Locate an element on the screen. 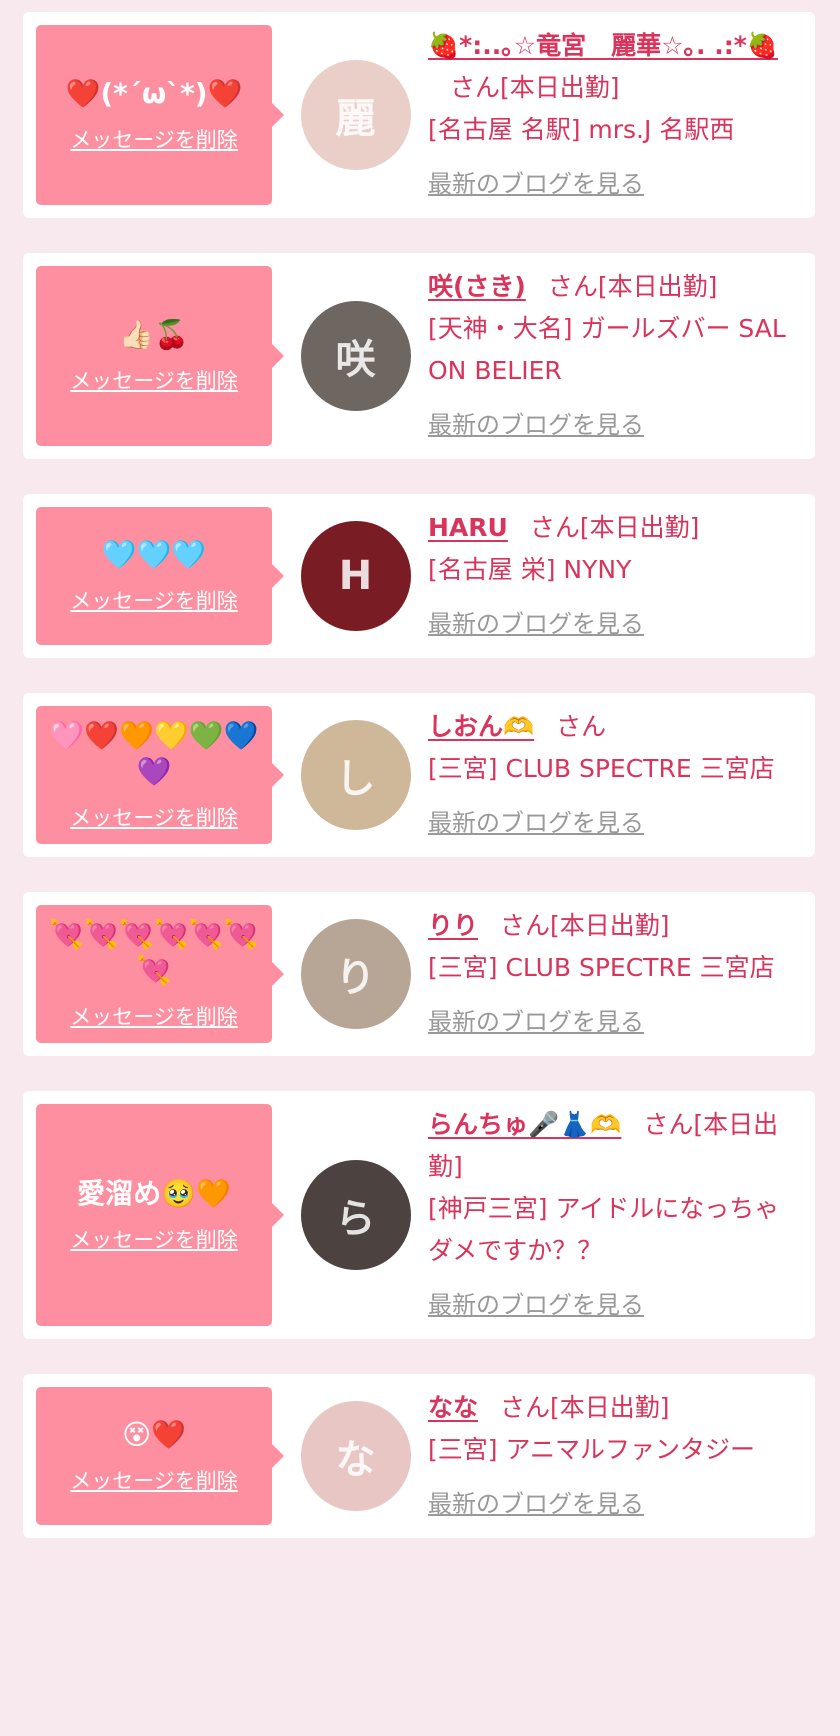 The width and height of the screenshot is (840, 1736). message-text: ❤️(*´ω`*)❤️ is located at coordinates (154, 93).